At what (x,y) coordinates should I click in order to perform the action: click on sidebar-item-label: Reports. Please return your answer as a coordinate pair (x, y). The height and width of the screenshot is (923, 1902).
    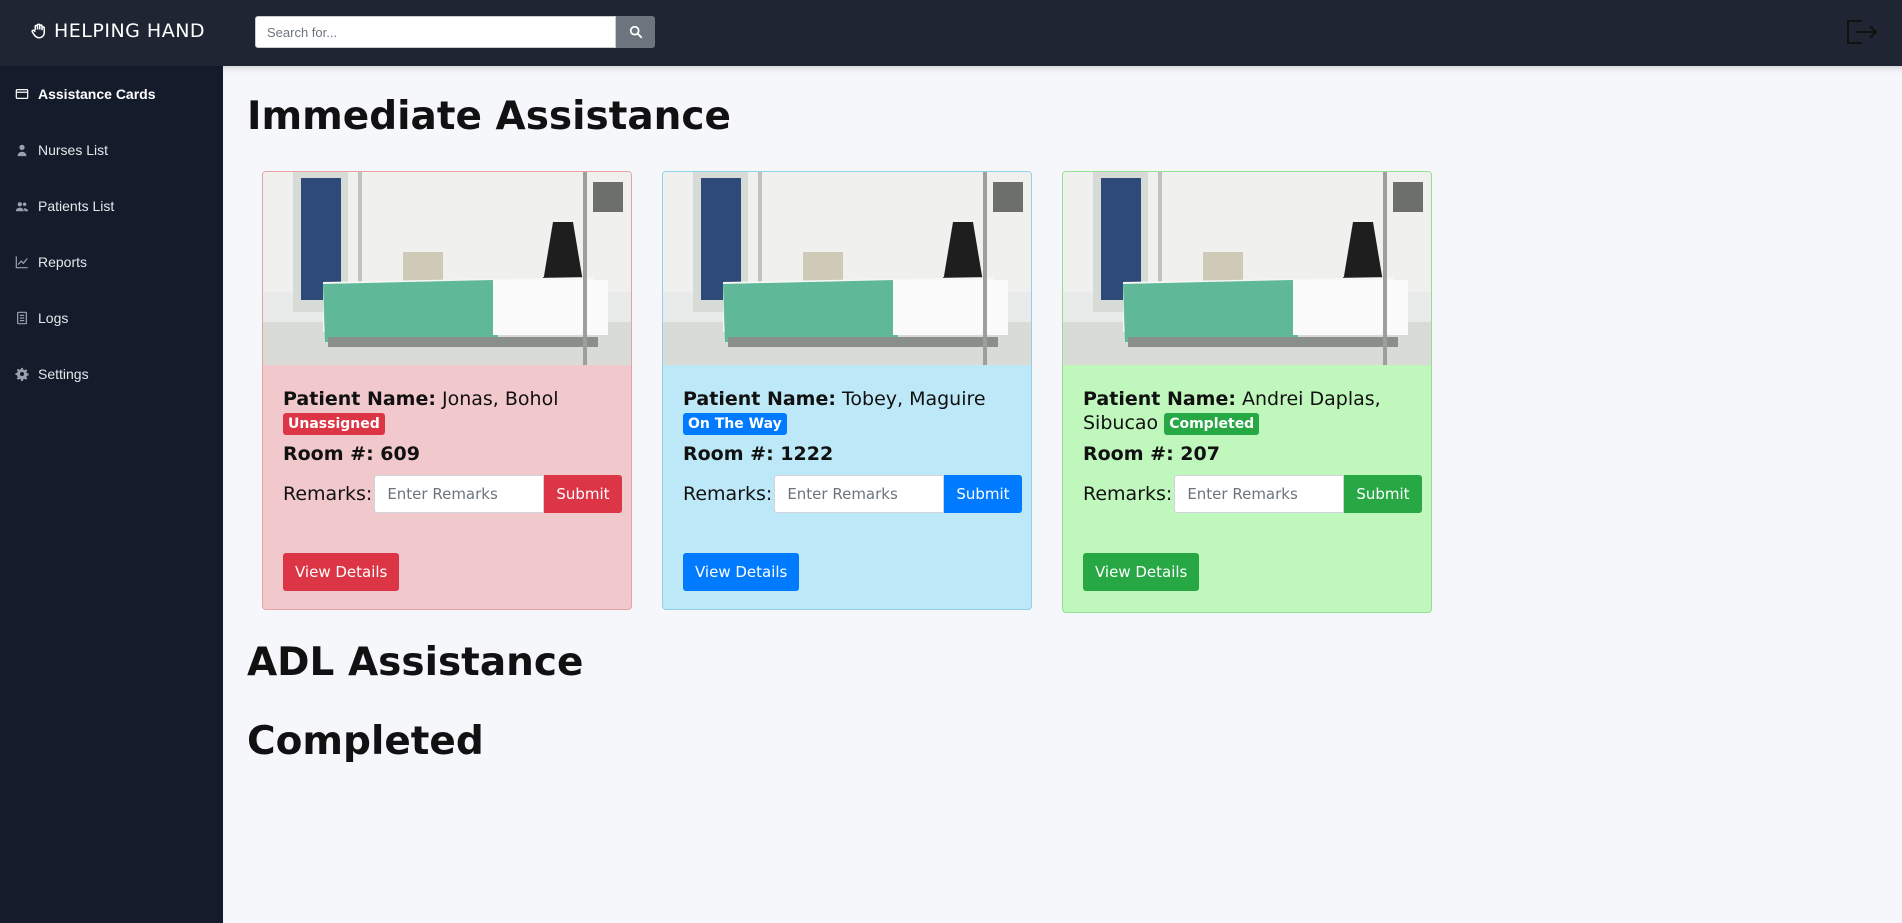
    Looking at the image, I should click on (63, 262).